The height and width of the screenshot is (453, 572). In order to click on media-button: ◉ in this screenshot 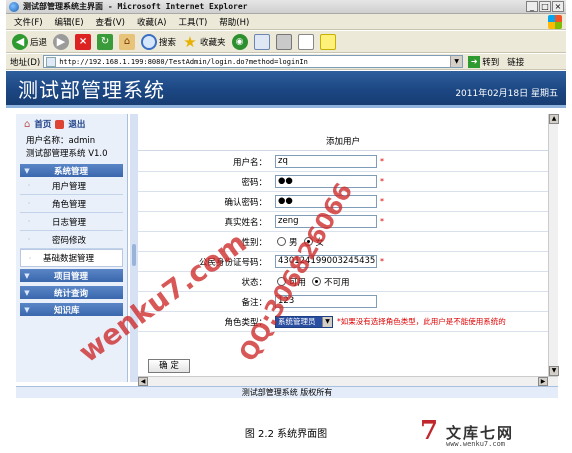, I will do `click(239, 41)`.